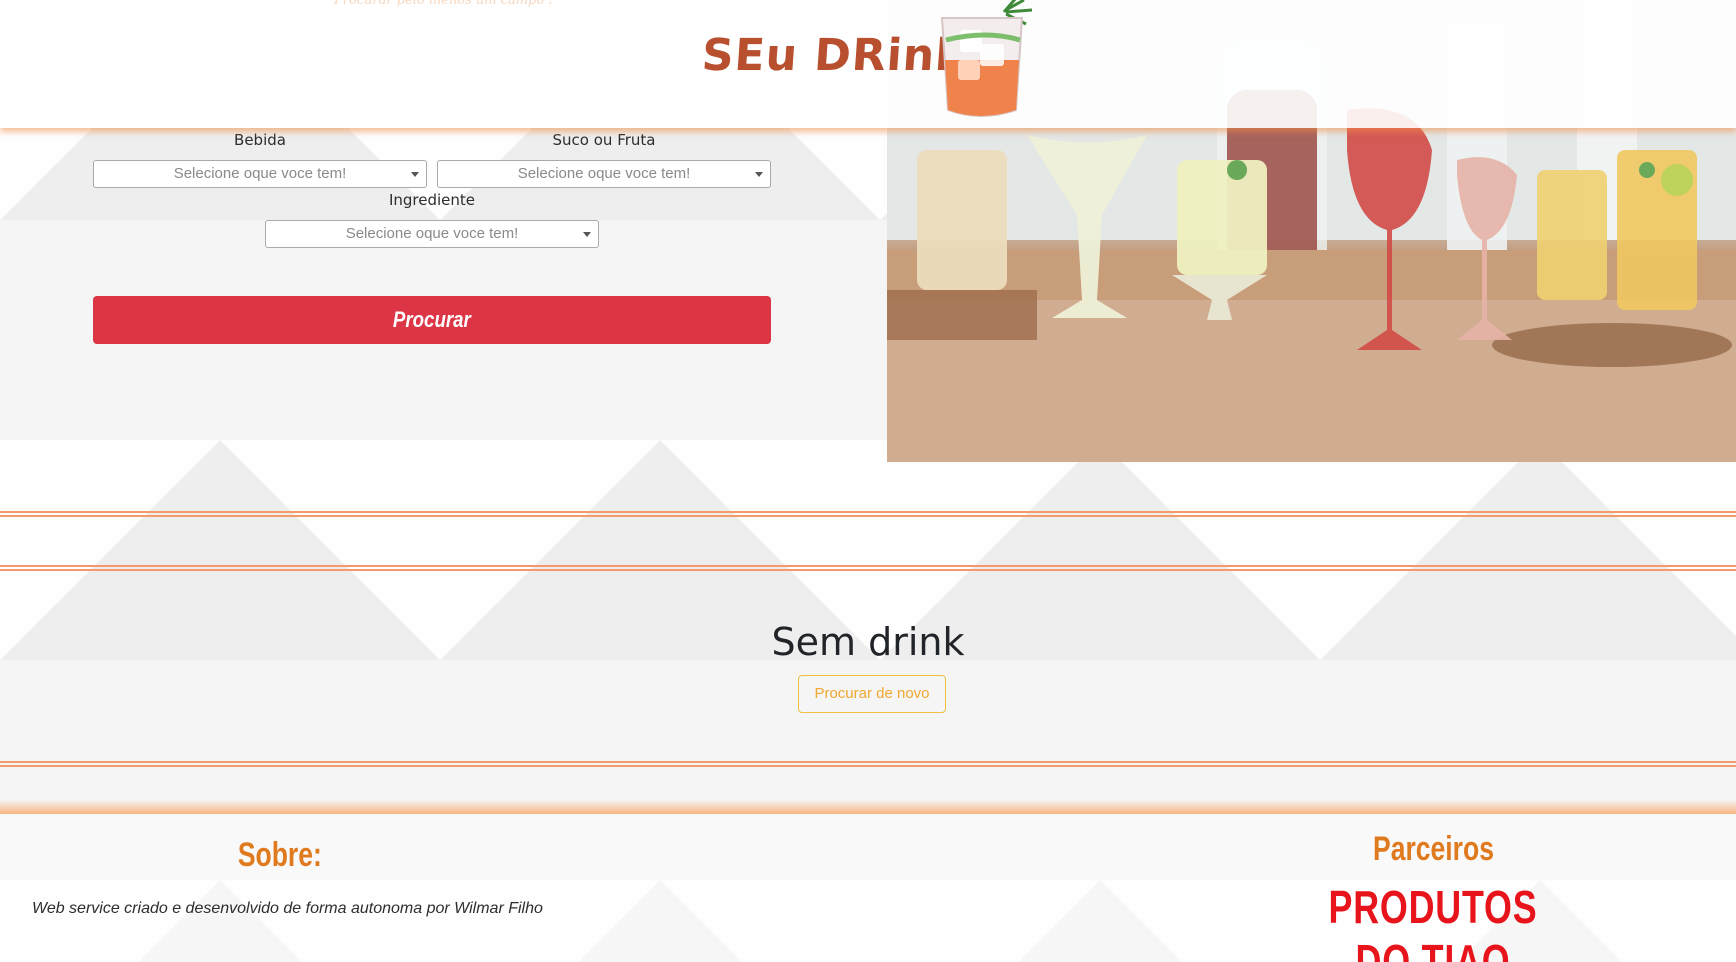  I want to click on bebida-select-value: Selecione oque voce tem!, so click(260, 173).